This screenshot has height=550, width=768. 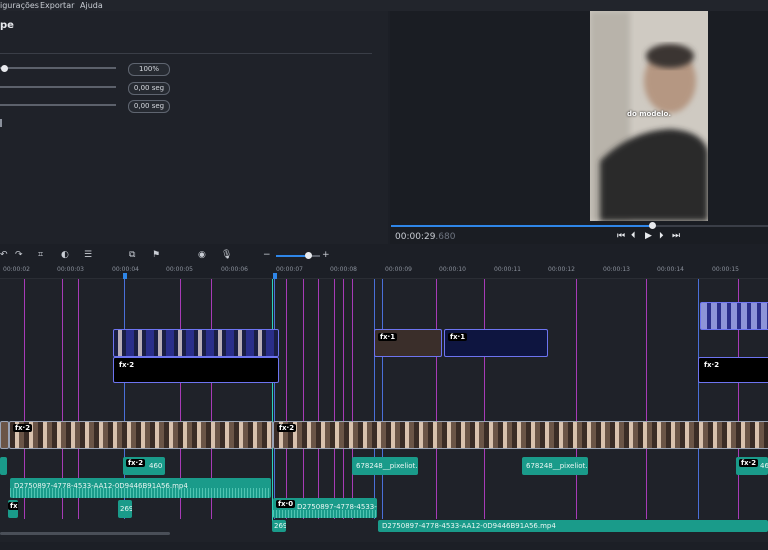 What do you see at coordinates (649, 116) in the screenshot?
I see `video-frame: do modelo.` at bounding box center [649, 116].